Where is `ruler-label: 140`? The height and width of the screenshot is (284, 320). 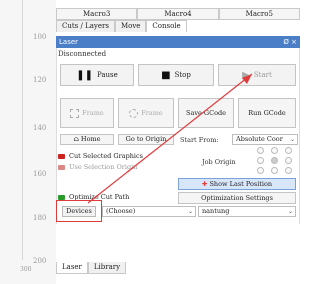 ruler-label: 140 is located at coordinates (40, 128).